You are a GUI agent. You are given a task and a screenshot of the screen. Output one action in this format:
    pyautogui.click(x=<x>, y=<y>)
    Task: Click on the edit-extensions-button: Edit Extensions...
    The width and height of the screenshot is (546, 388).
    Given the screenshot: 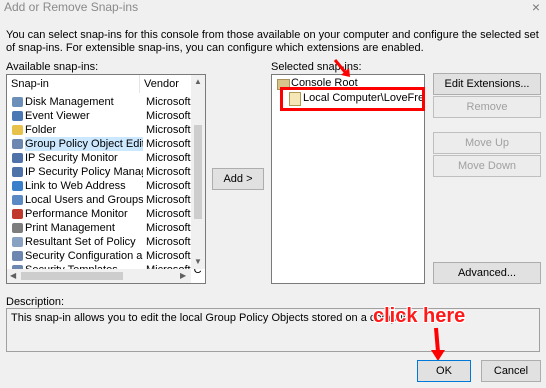 What is the action you would take?
    pyautogui.click(x=487, y=84)
    